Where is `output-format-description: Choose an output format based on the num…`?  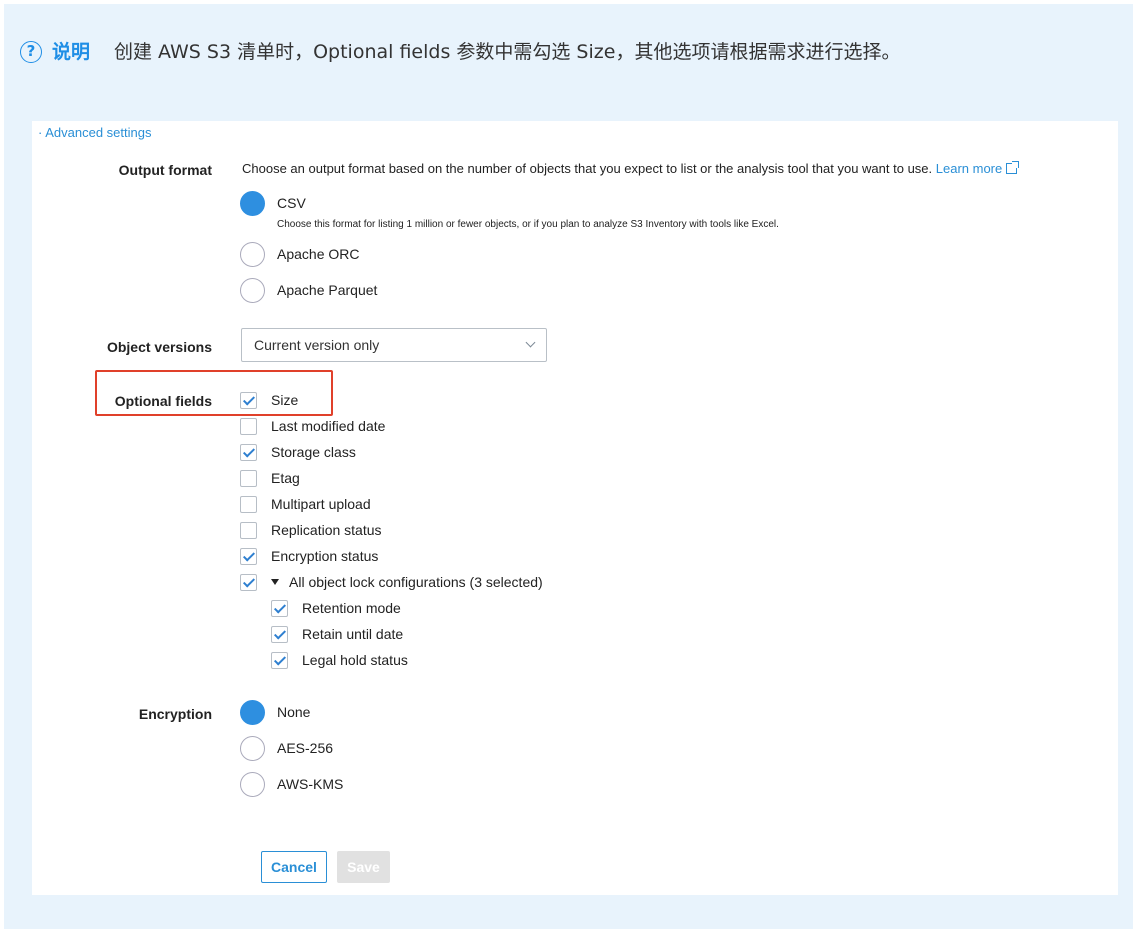 output-format-description: Choose an output format based on the num… is located at coordinates (631, 168).